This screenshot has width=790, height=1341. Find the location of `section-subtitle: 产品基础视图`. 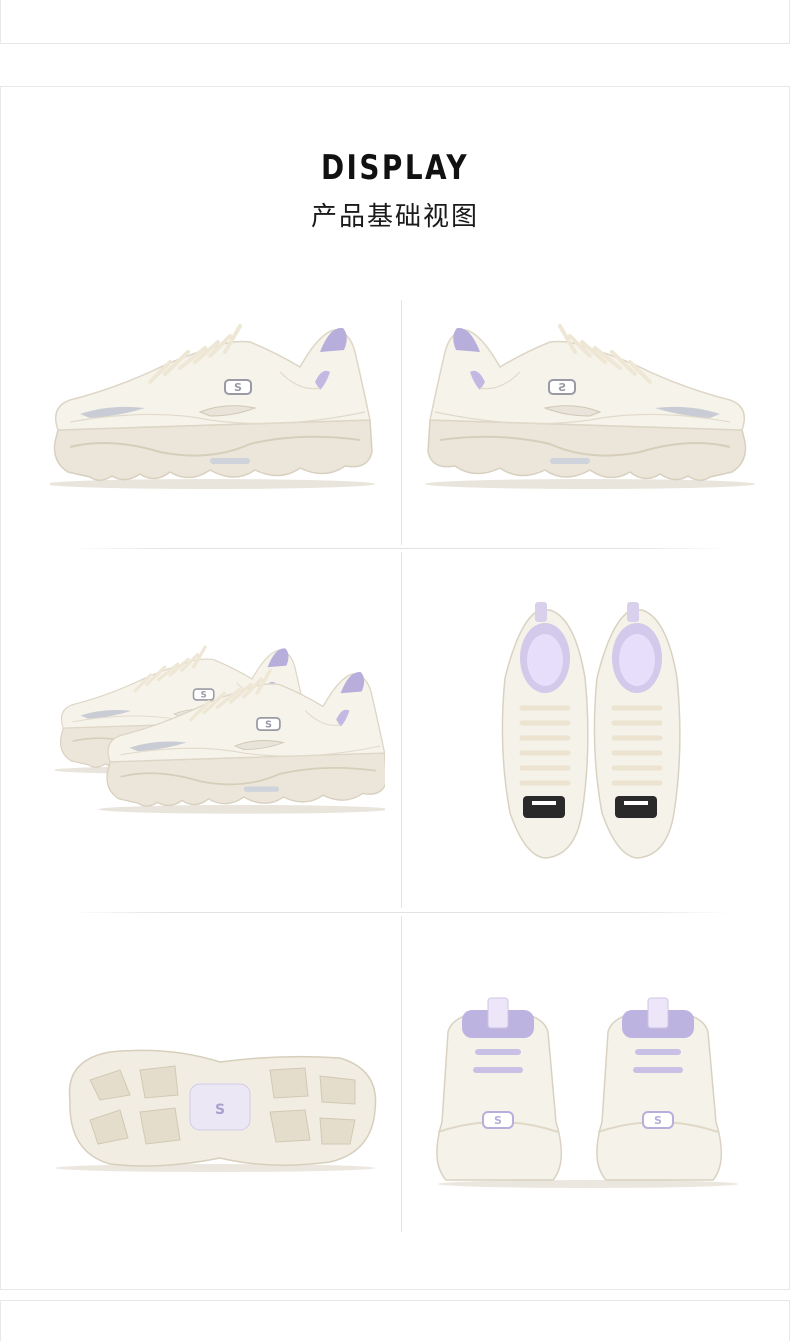

section-subtitle: 产品基础视图 is located at coordinates (394, 217).